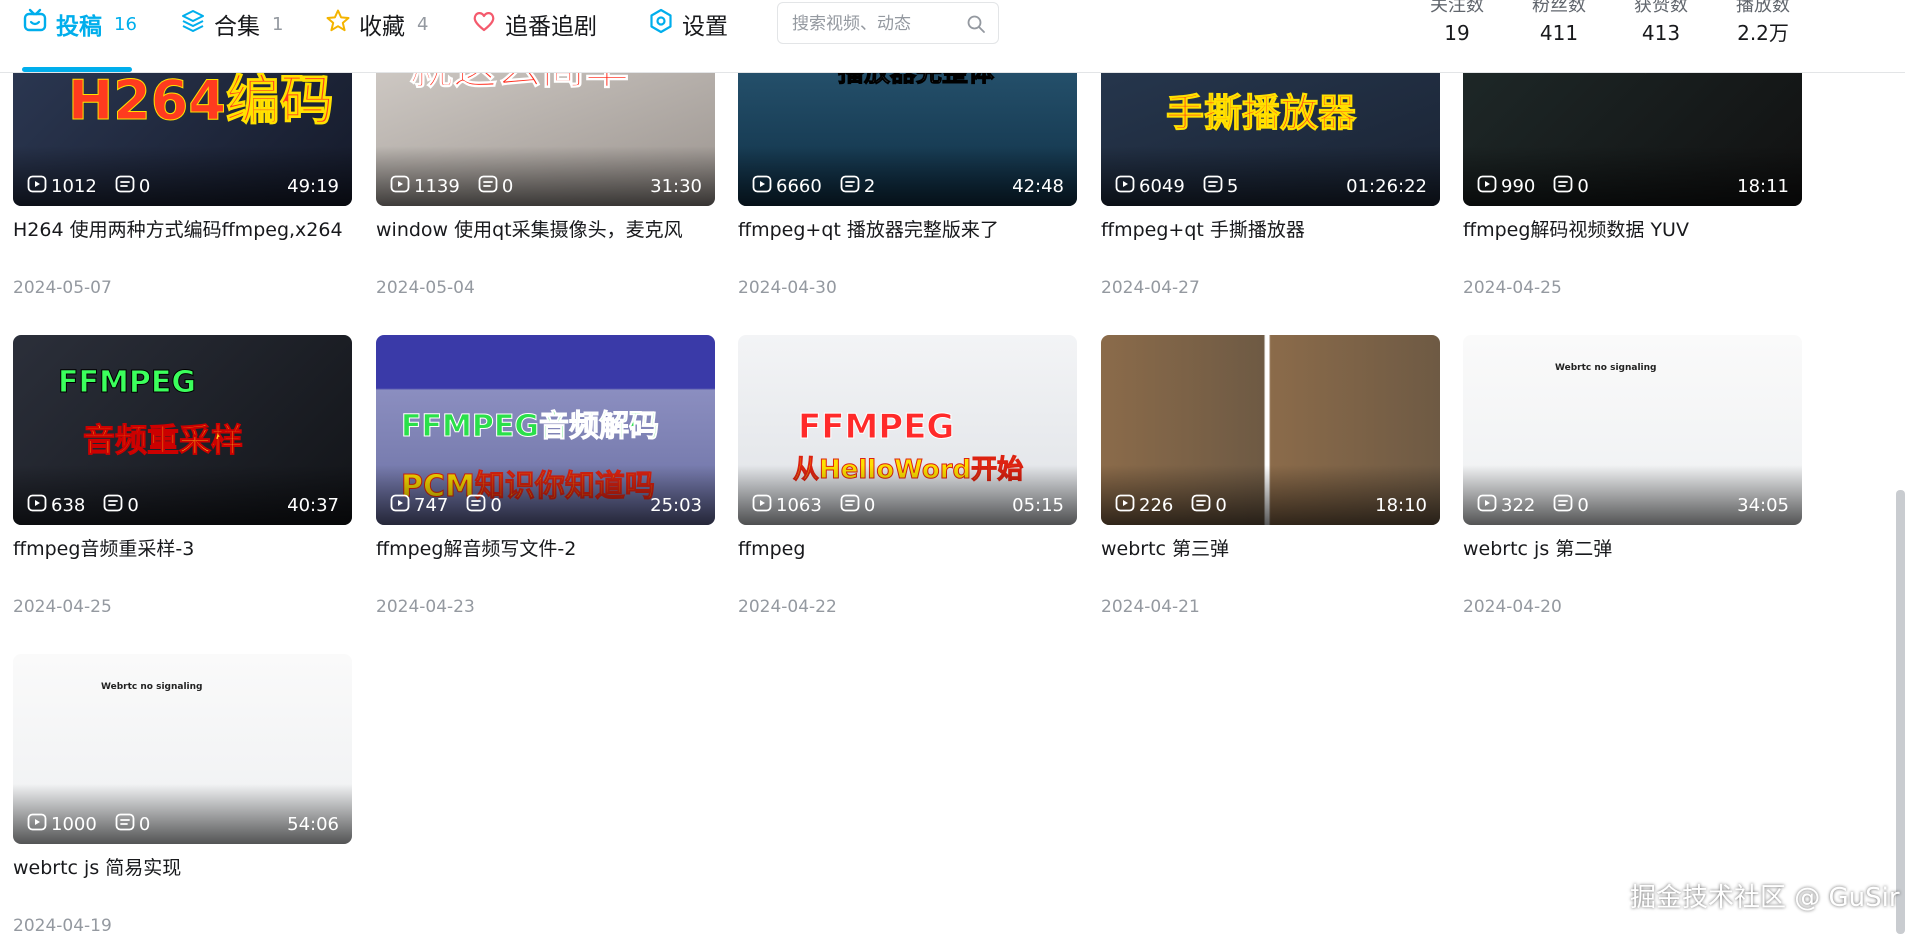 This screenshot has height=938, width=1905. I want to click on play-count-value: 1012, so click(74, 186).